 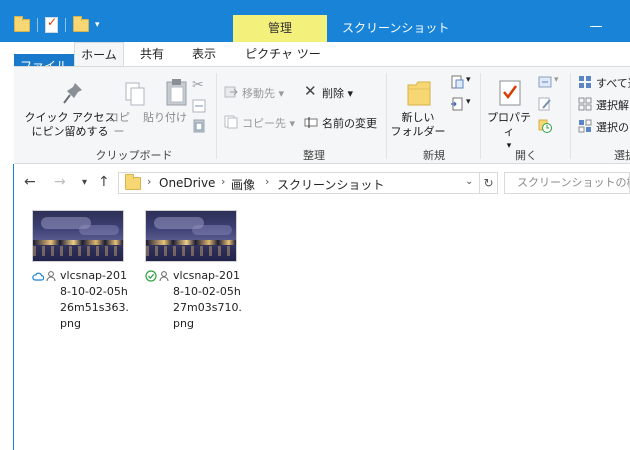 What do you see at coordinates (585, 82) in the screenshot?
I see `select-all-icon` at bounding box center [585, 82].